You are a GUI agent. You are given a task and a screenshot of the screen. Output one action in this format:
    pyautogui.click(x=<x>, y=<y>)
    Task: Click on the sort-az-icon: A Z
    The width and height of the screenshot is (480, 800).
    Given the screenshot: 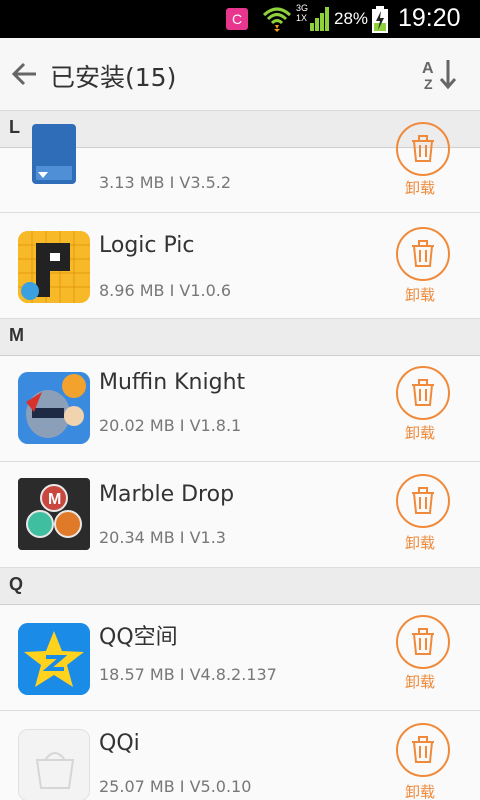 What is the action you would take?
    pyautogui.click(x=440, y=74)
    